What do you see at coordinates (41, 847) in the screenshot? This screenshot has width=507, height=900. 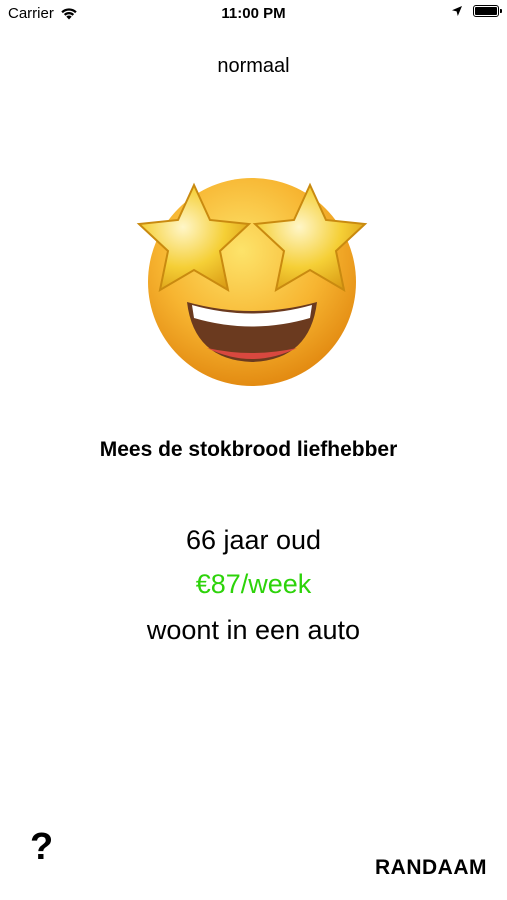 I see `help-button: ?` at bounding box center [41, 847].